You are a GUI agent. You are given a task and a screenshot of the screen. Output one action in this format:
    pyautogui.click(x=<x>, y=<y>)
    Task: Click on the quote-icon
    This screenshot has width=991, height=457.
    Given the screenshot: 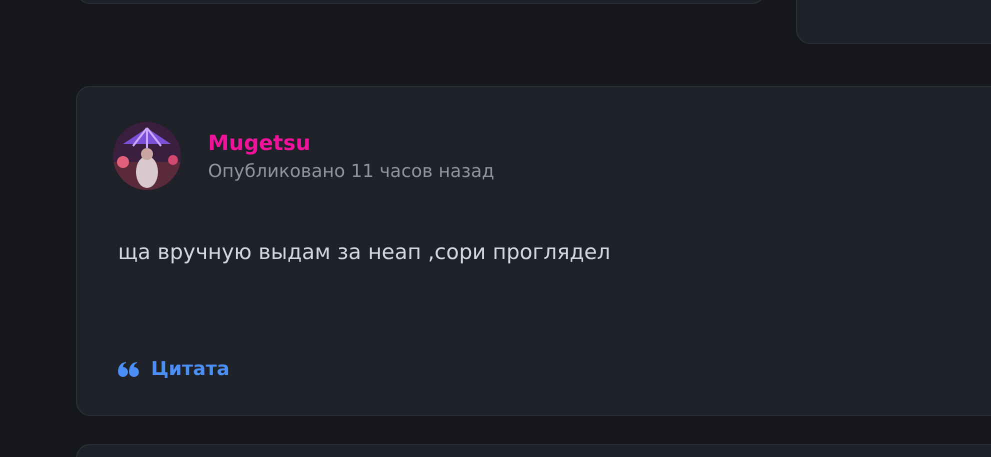 What is the action you would take?
    pyautogui.click(x=128, y=369)
    